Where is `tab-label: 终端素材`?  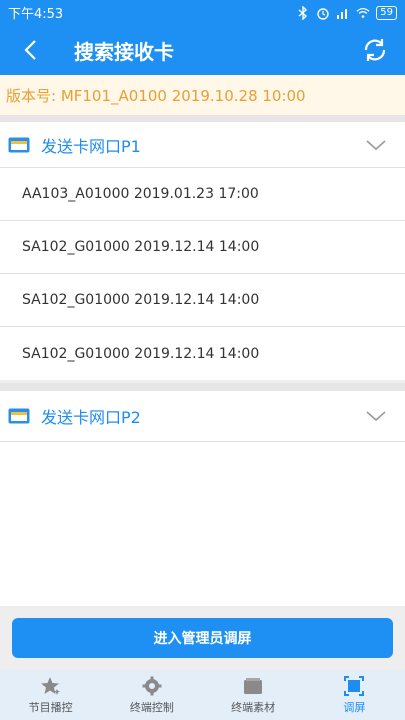 tab-label: 终端素材 is located at coordinates (253, 707).